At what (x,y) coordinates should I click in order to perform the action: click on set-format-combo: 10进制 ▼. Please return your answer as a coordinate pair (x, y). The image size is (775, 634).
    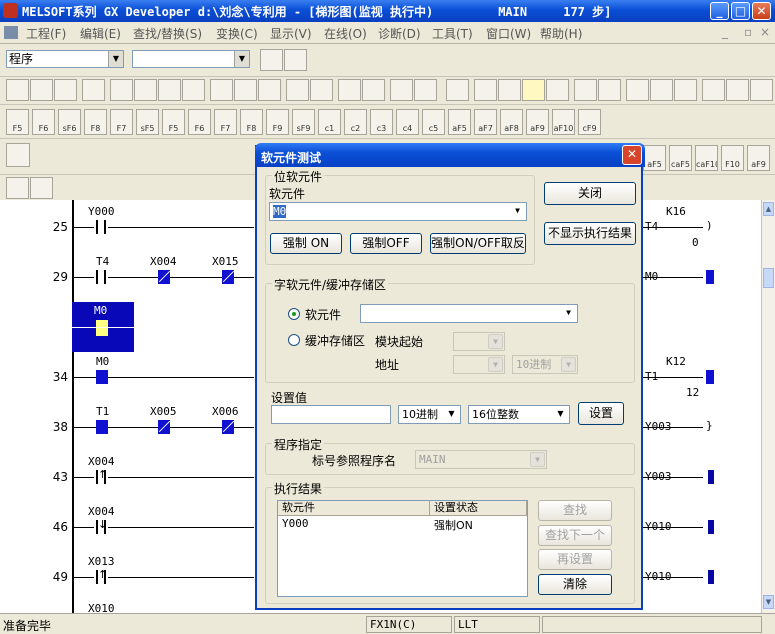
    Looking at the image, I should click on (429, 414).